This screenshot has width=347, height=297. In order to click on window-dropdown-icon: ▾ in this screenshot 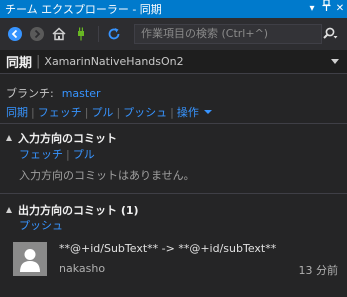, I will do `click(312, 9)`.